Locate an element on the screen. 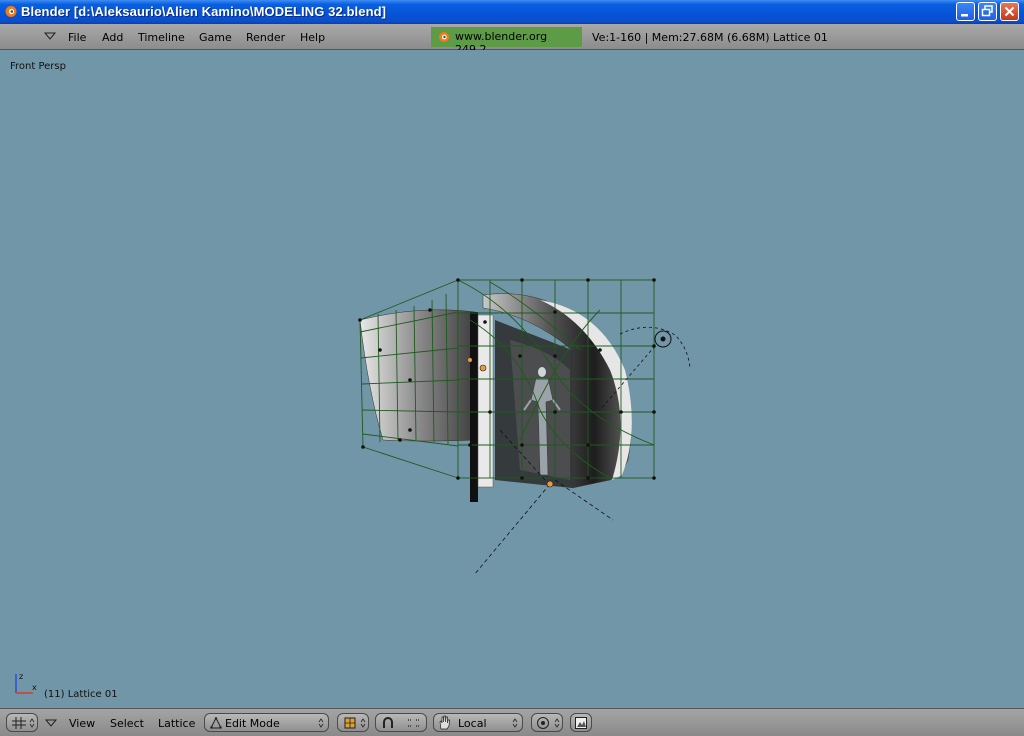 The width and height of the screenshot is (1024, 736). render-preview-button is located at coordinates (581, 722).